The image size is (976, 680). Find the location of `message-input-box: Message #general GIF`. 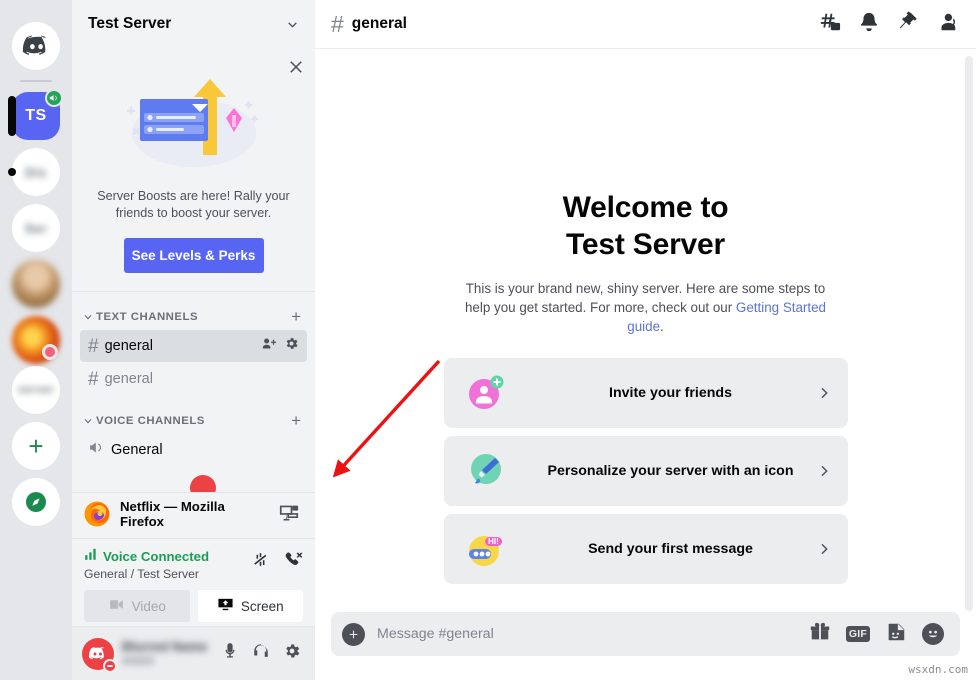

message-input-box: Message #general GIF is located at coordinates (645, 634).